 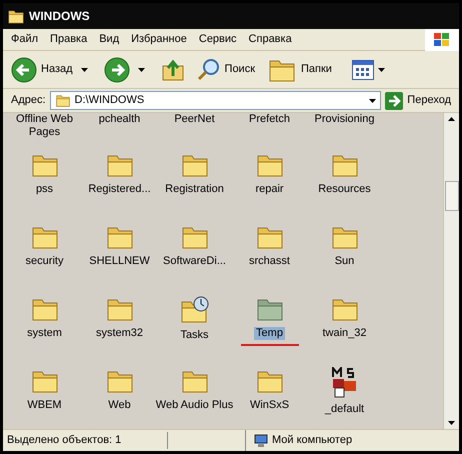 I want to click on menu-item: Справка, so click(x=270, y=39).